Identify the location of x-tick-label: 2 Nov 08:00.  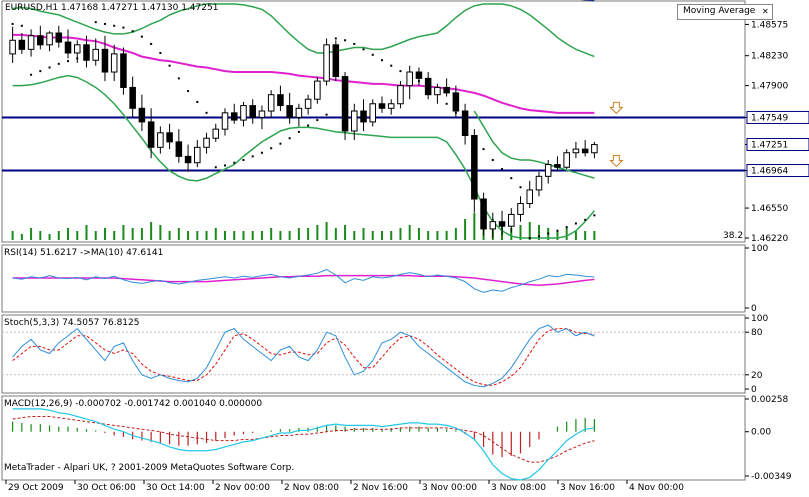
(311, 488).